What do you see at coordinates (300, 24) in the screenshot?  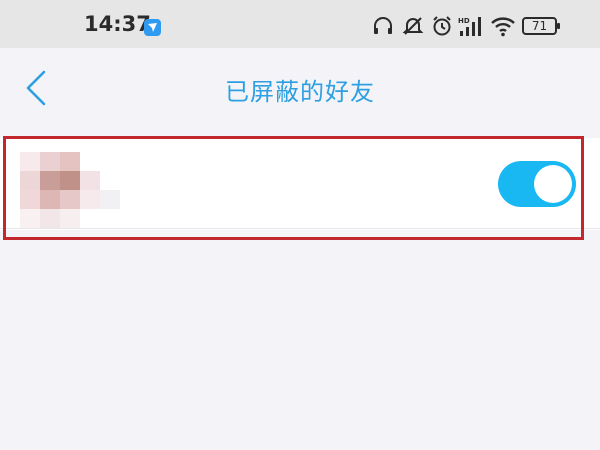 I see `status-bar: 14:37 HD 71` at bounding box center [300, 24].